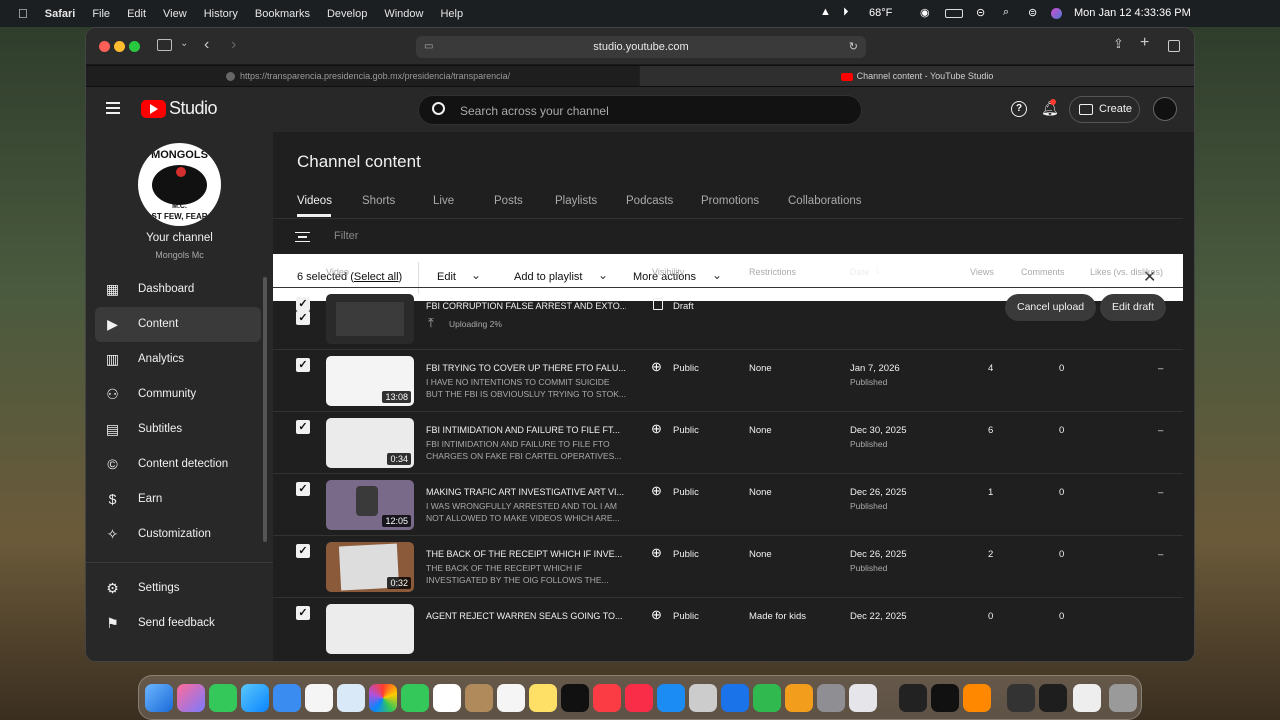 This screenshot has height=720, width=1280. What do you see at coordinates (403, 14) in the screenshot?
I see `menu-window: Window` at bounding box center [403, 14].